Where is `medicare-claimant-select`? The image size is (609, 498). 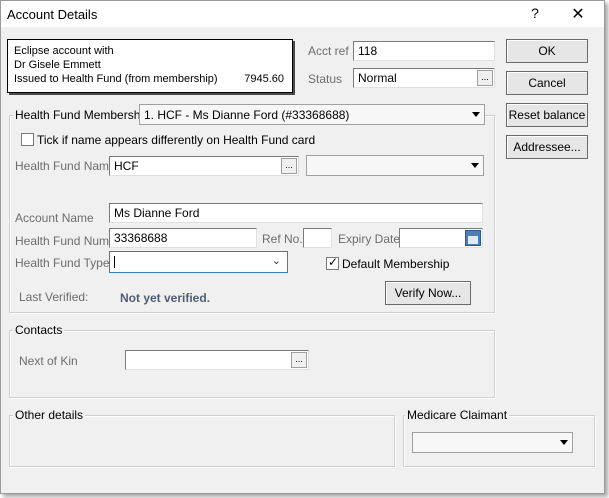
medicare-claimant-select is located at coordinates (492, 442).